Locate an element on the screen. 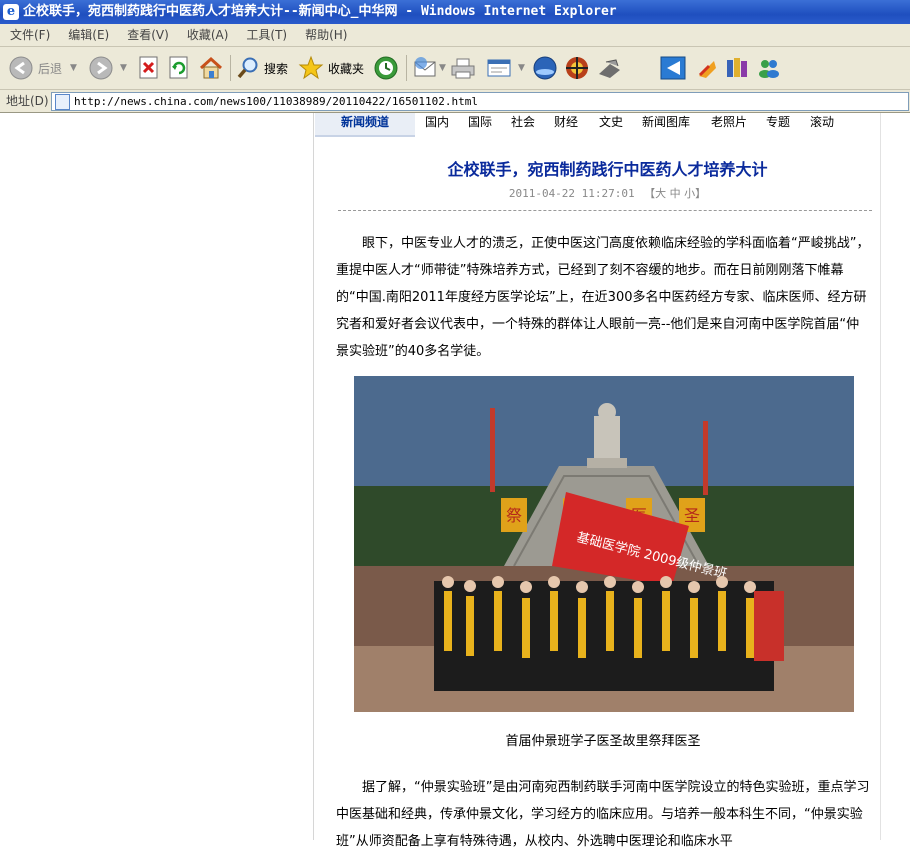 This screenshot has height=855, width=910. edit-button: ▼ is located at coordinates (505, 68).